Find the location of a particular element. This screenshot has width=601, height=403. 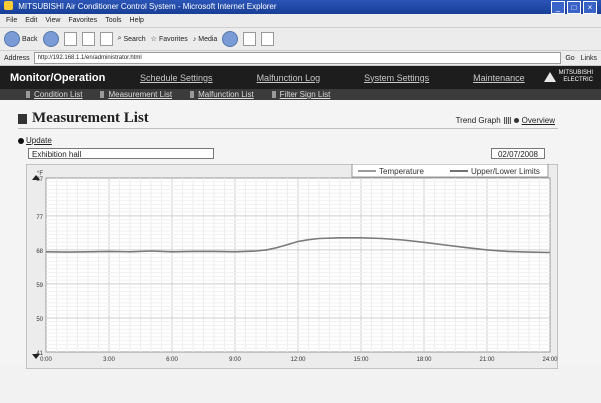

nav-maintenance: Maintenance is located at coordinates (499, 78).